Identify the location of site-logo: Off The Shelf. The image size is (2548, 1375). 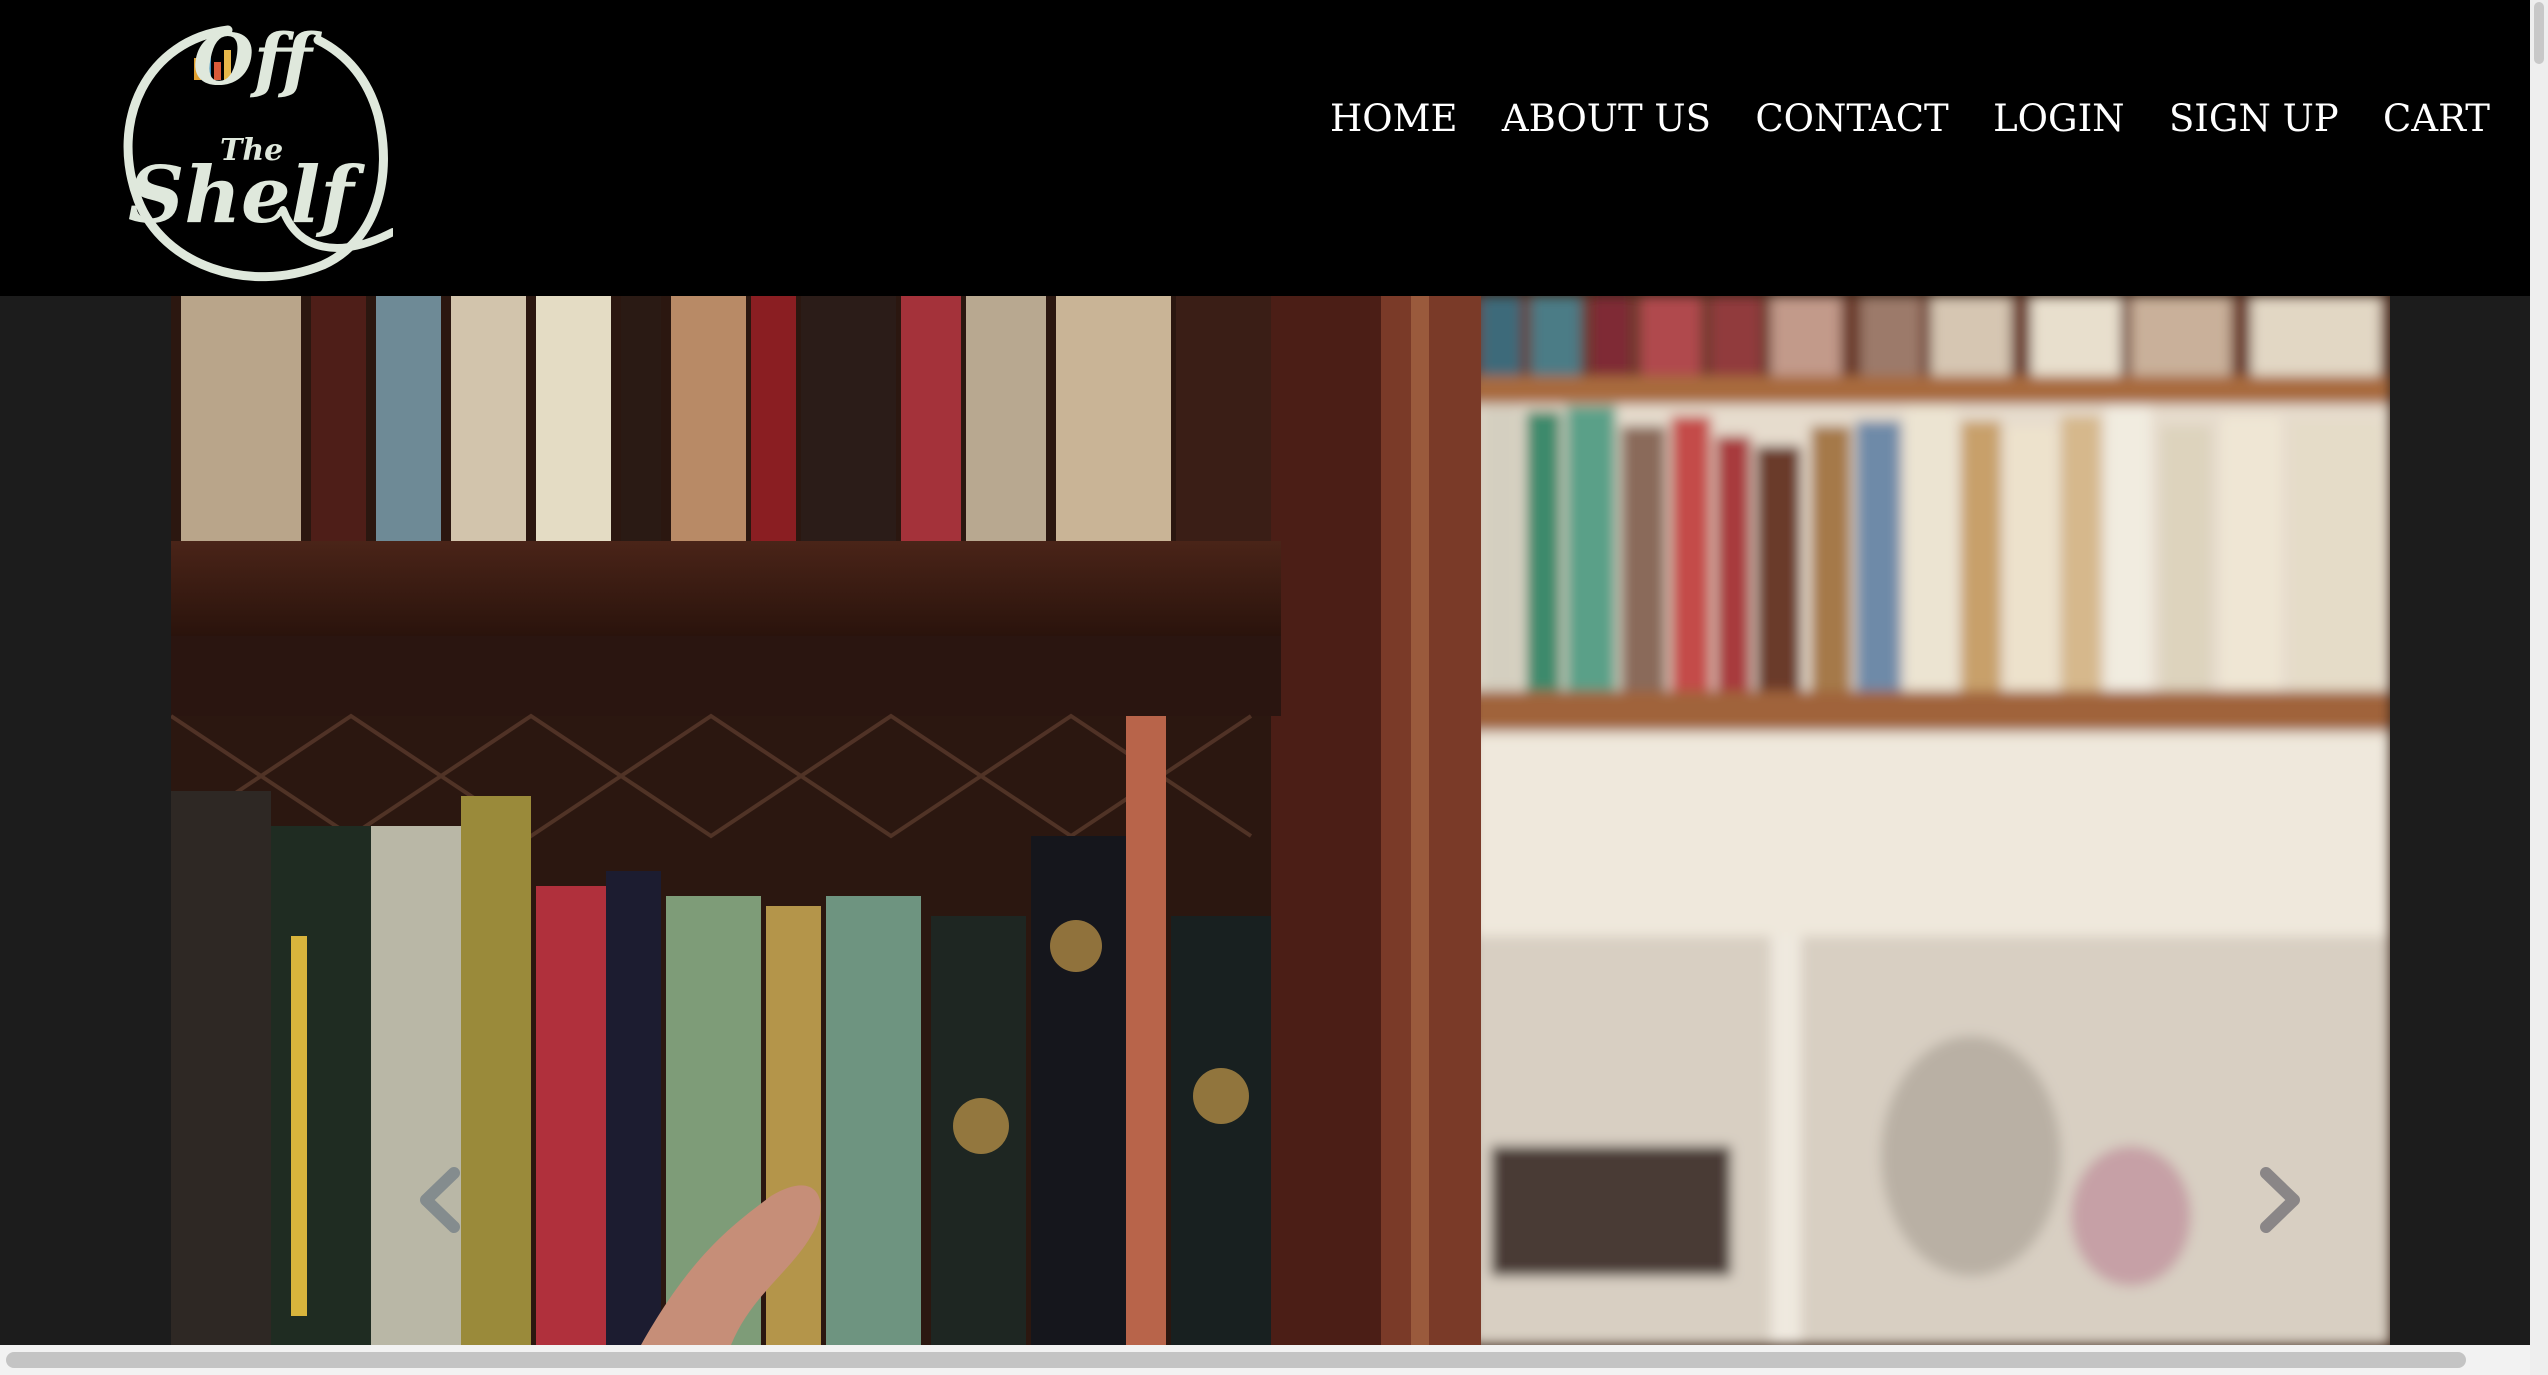
(250, 148).